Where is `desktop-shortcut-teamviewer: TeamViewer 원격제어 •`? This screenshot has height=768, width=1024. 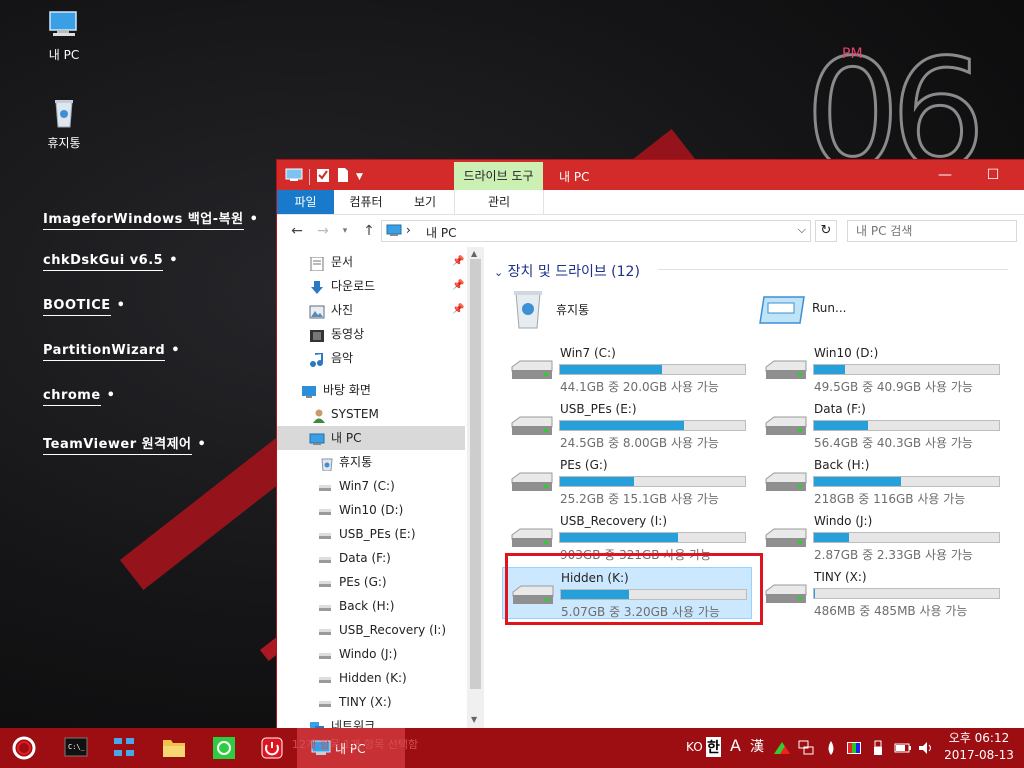 desktop-shortcut-teamviewer: TeamViewer 원격제어 • is located at coordinates (124, 444).